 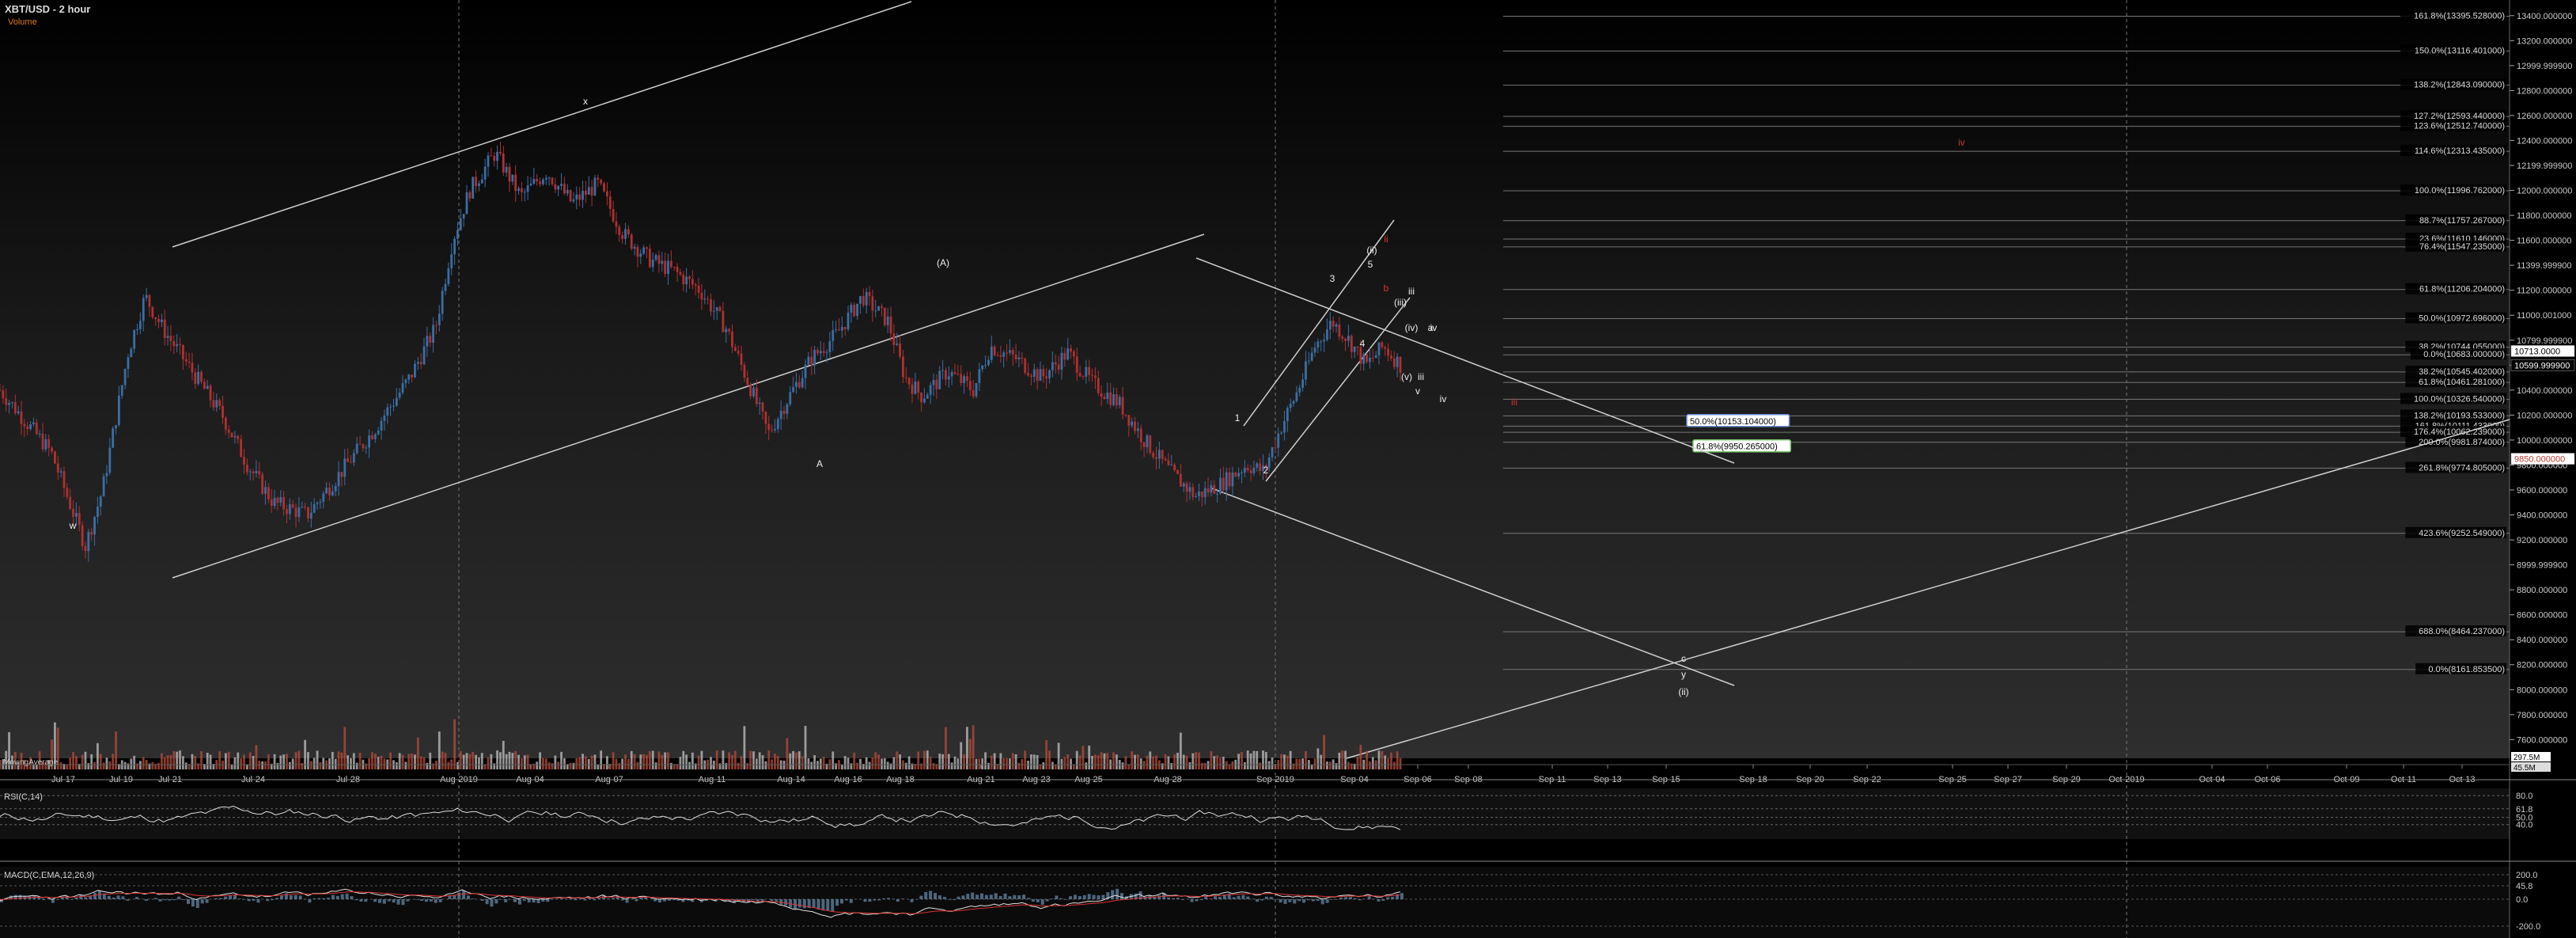 I want to click on y-tick-label: 9200.000000, so click(x=2542, y=540).